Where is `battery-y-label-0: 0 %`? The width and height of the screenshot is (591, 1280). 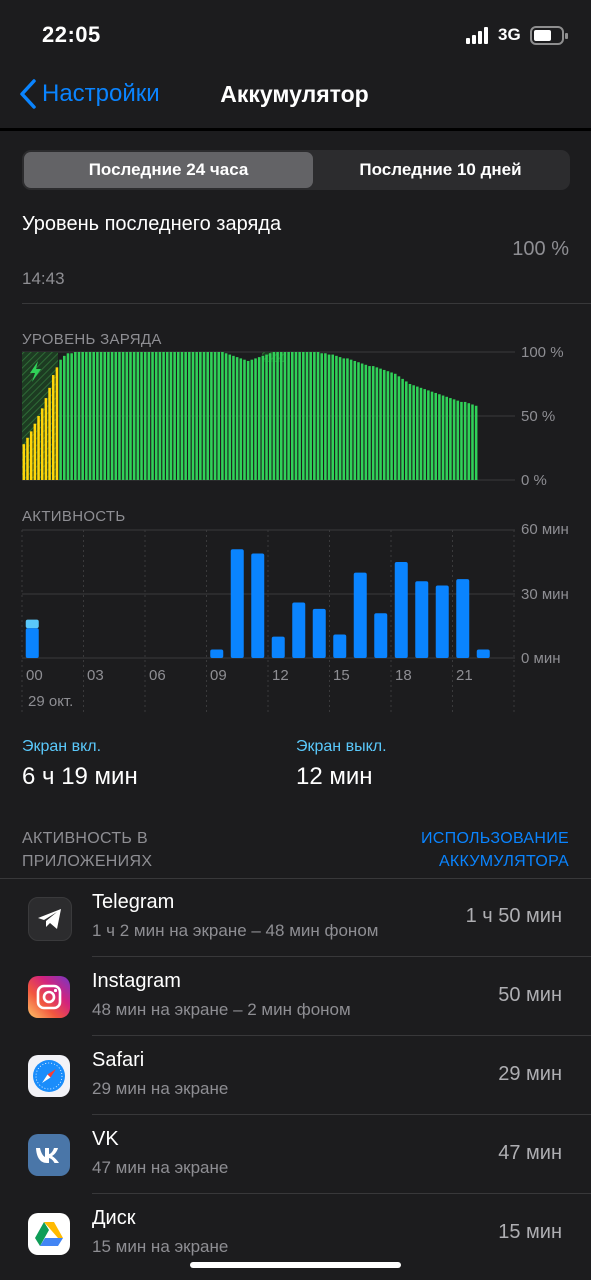 battery-y-label-0: 0 % is located at coordinates (534, 480).